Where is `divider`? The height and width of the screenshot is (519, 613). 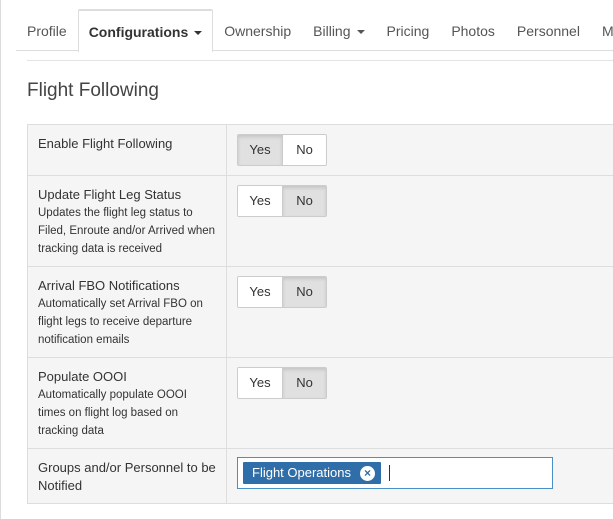 divider is located at coordinates (320, 60).